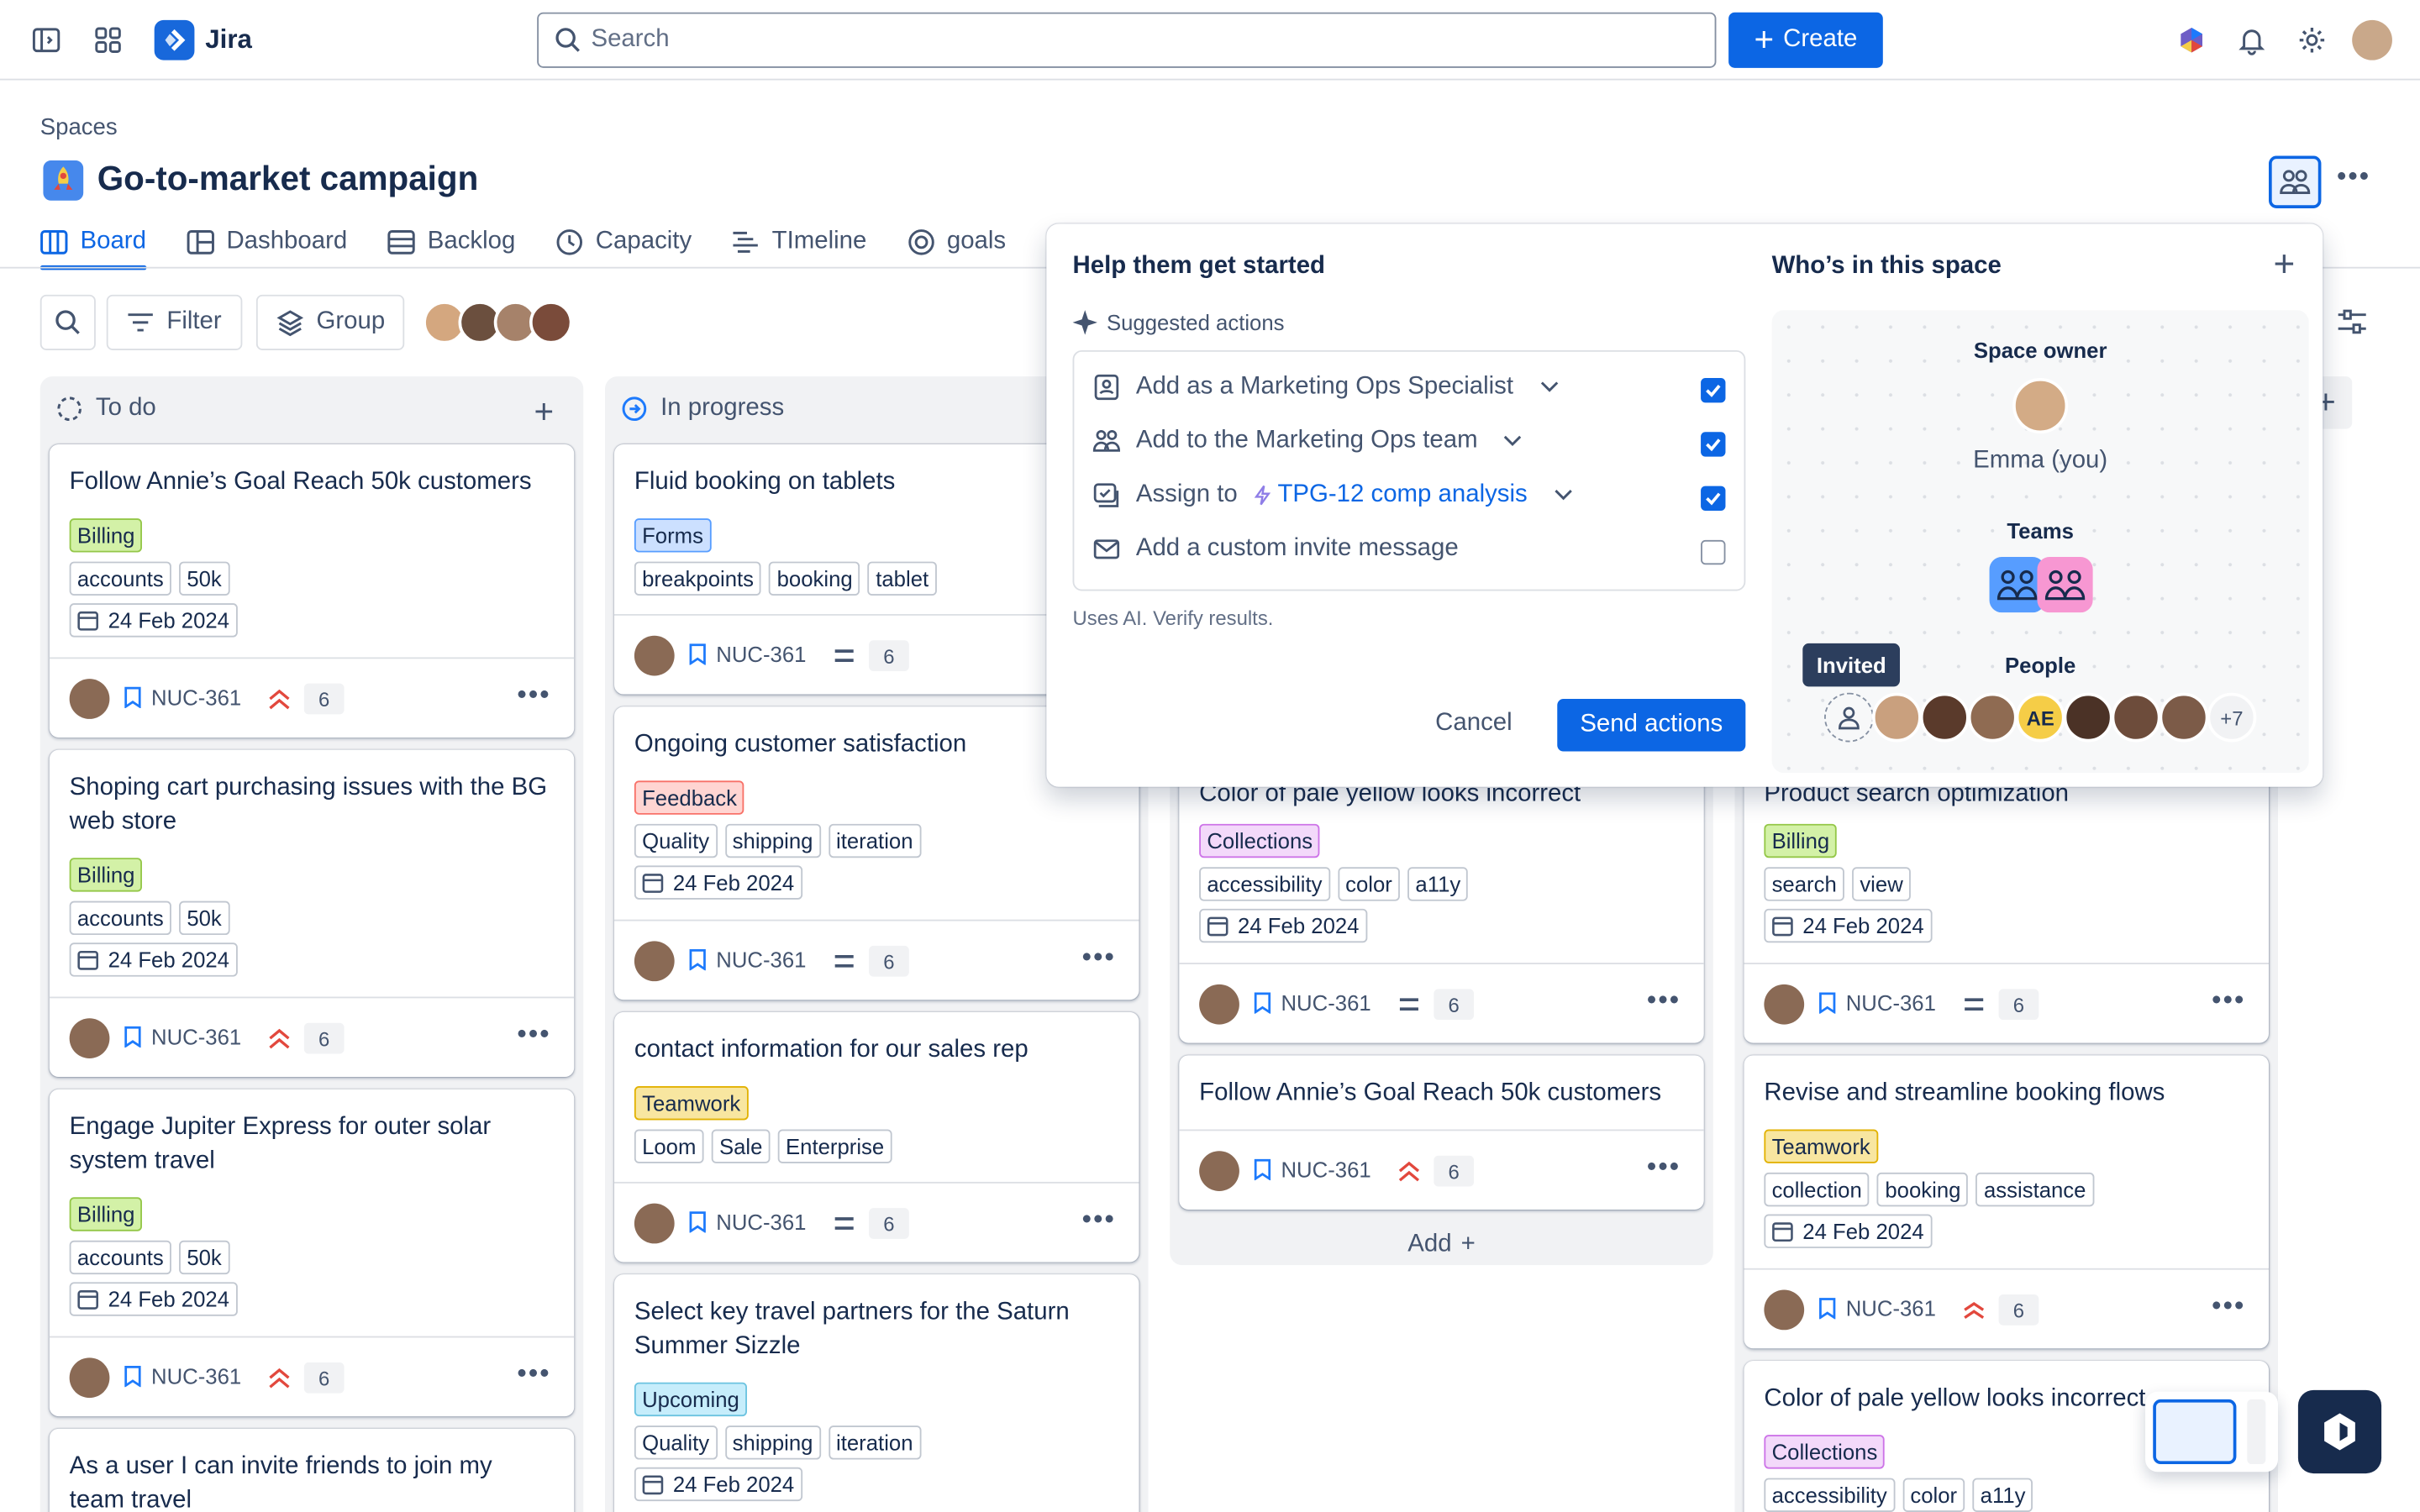 The image size is (2420, 1512). Describe the element at coordinates (330, 322) in the screenshot. I see `group-button: Group` at that location.